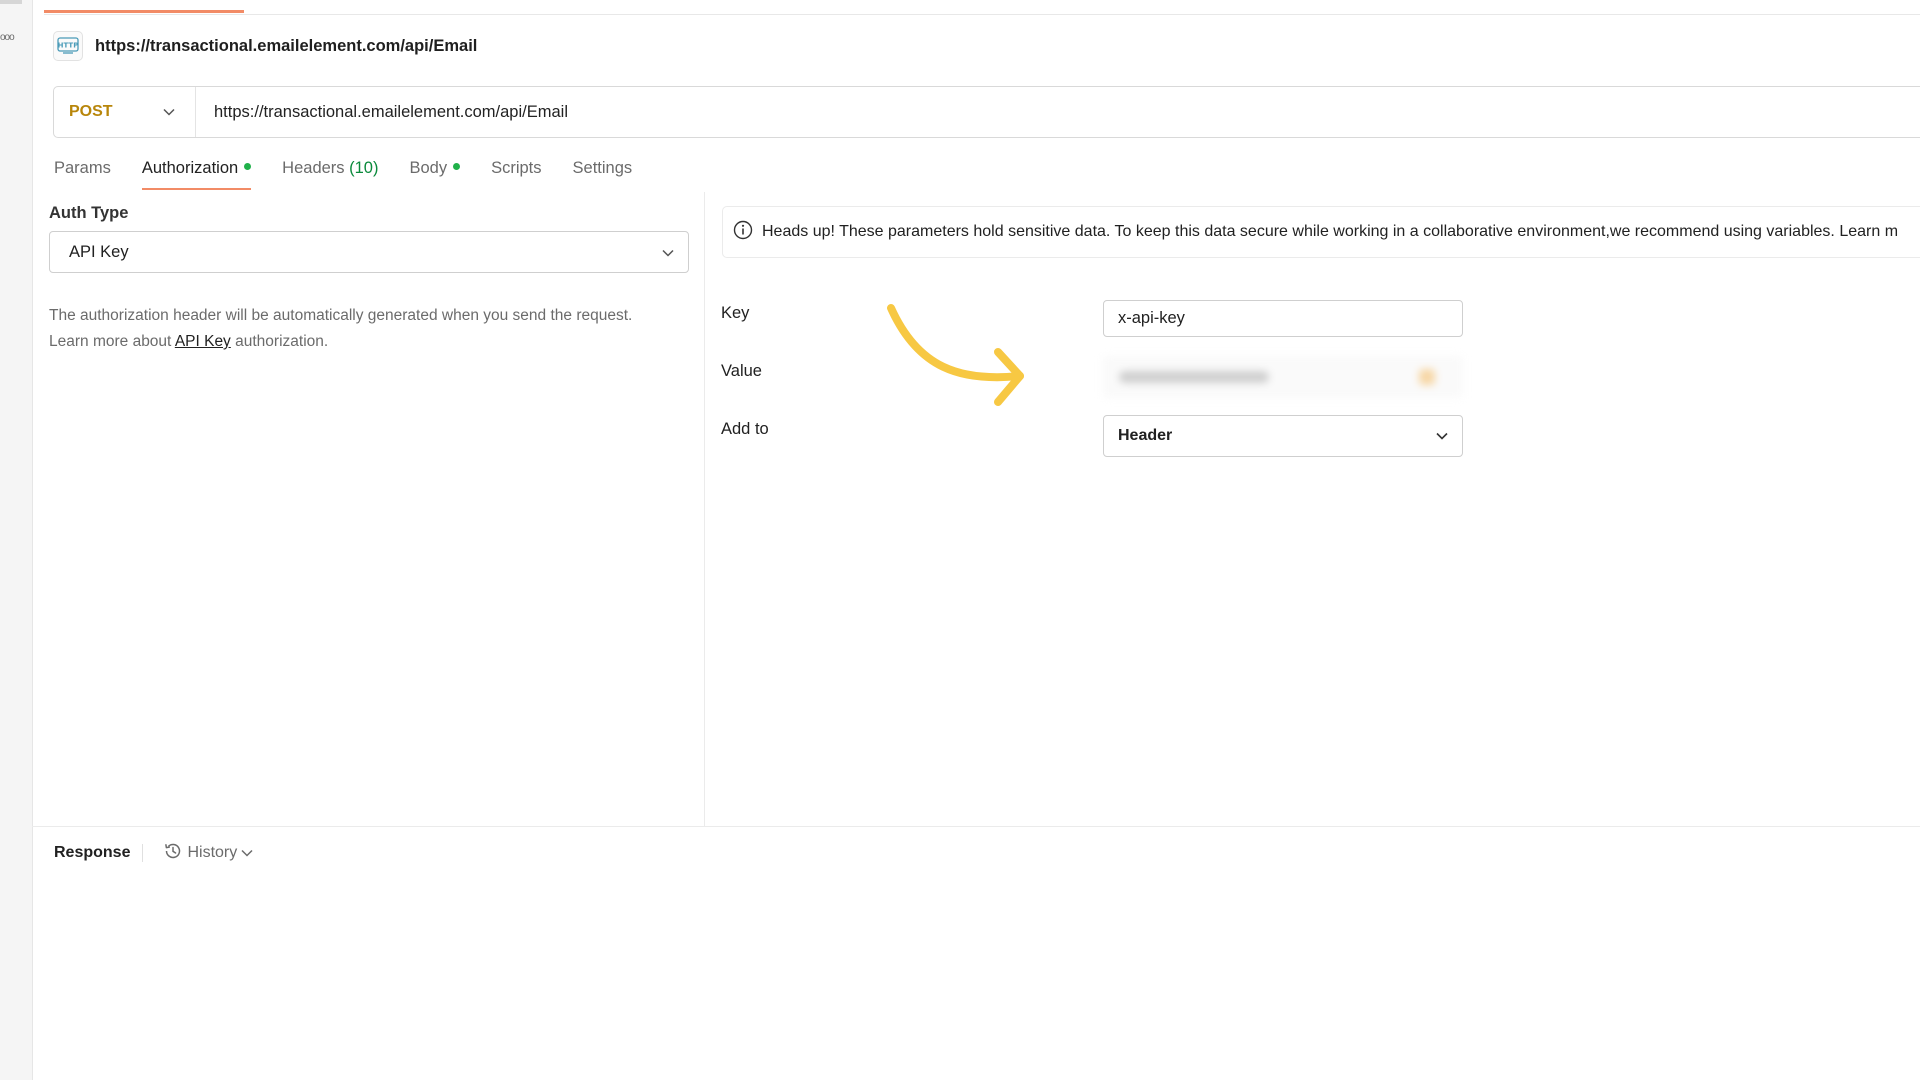  I want to click on tab-params: Params, so click(82, 174).